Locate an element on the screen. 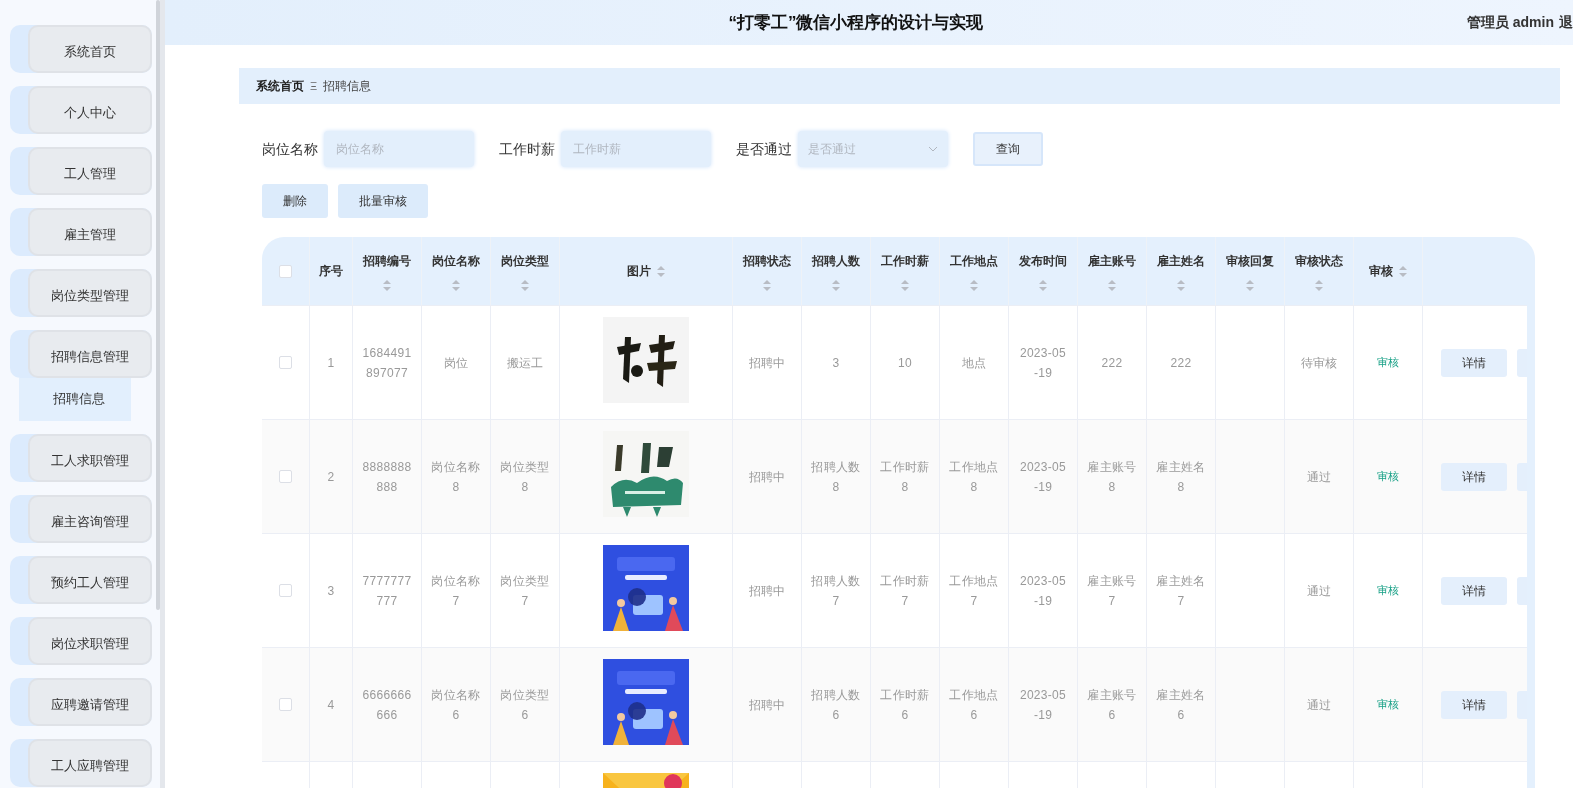 Image resolution: width=1573 pixels, height=788 pixels. user-label: 管理员 admin is located at coordinates (1510, 22).